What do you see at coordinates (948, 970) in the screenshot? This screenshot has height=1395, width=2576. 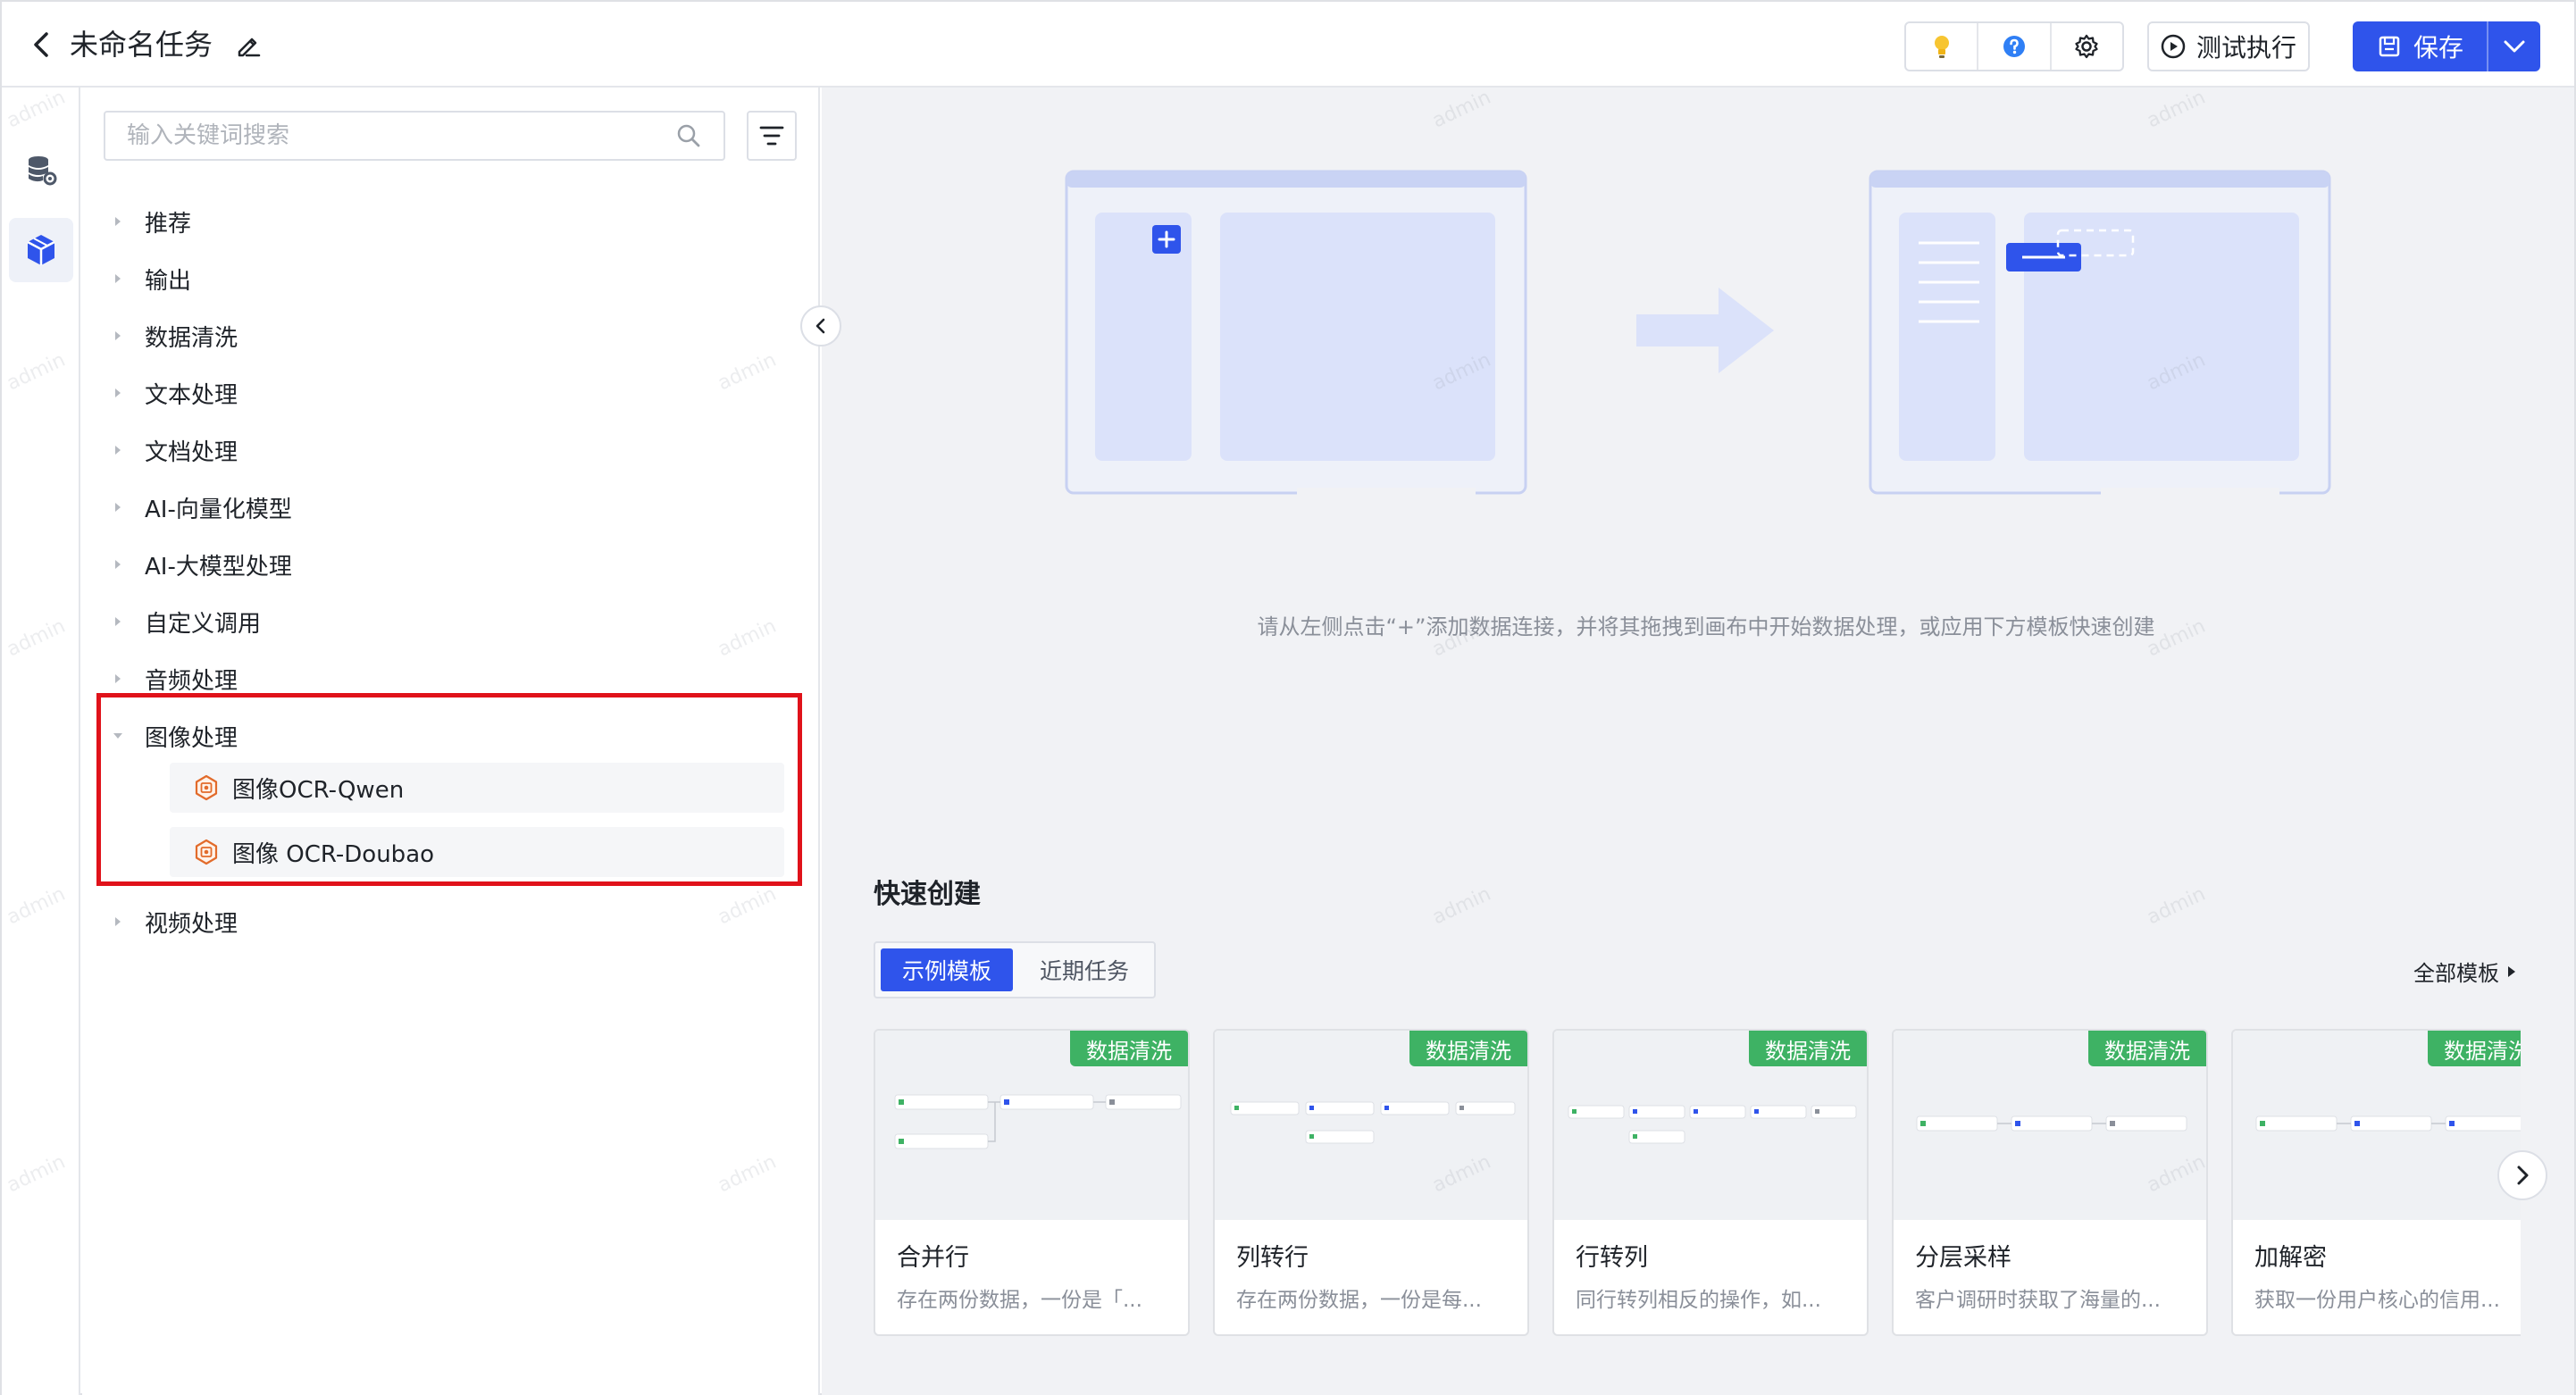 I see `tab-sample-templates: 示例模板` at bounding box center [948, 970].